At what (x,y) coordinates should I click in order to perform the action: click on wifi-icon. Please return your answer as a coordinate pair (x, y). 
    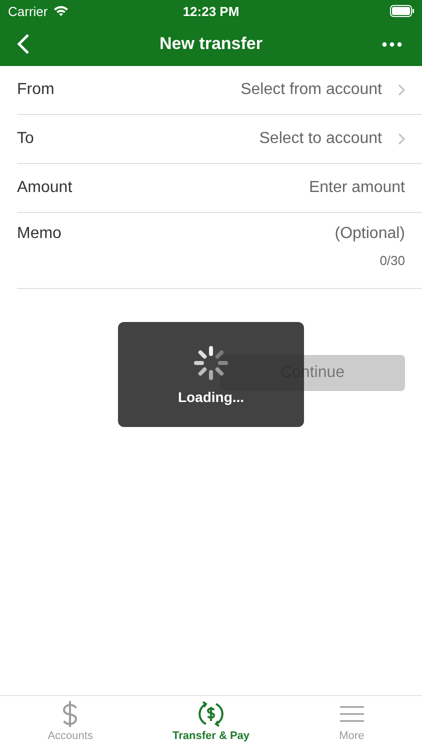
    Looking at the image, I should click on (60, 11).